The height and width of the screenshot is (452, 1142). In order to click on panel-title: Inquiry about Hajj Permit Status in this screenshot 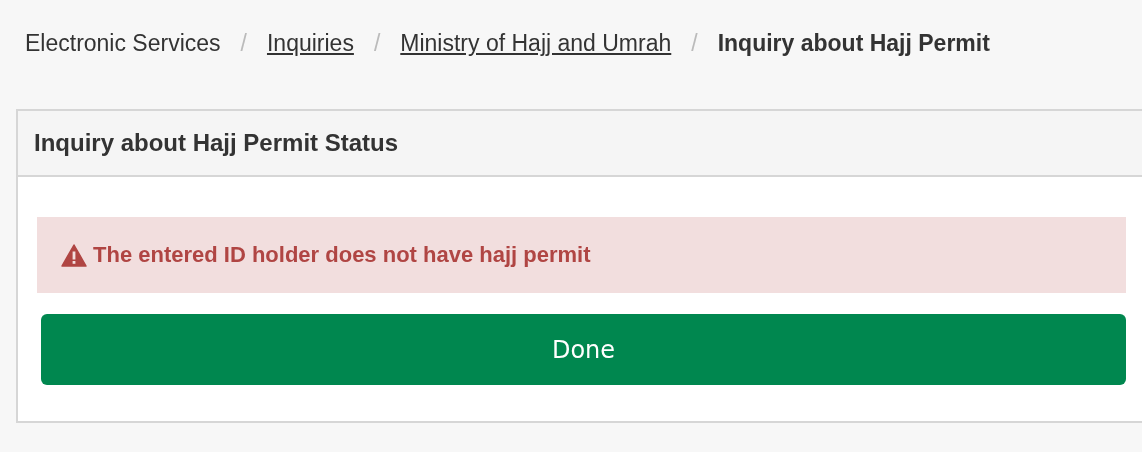, I will do `click(216, 143)`.